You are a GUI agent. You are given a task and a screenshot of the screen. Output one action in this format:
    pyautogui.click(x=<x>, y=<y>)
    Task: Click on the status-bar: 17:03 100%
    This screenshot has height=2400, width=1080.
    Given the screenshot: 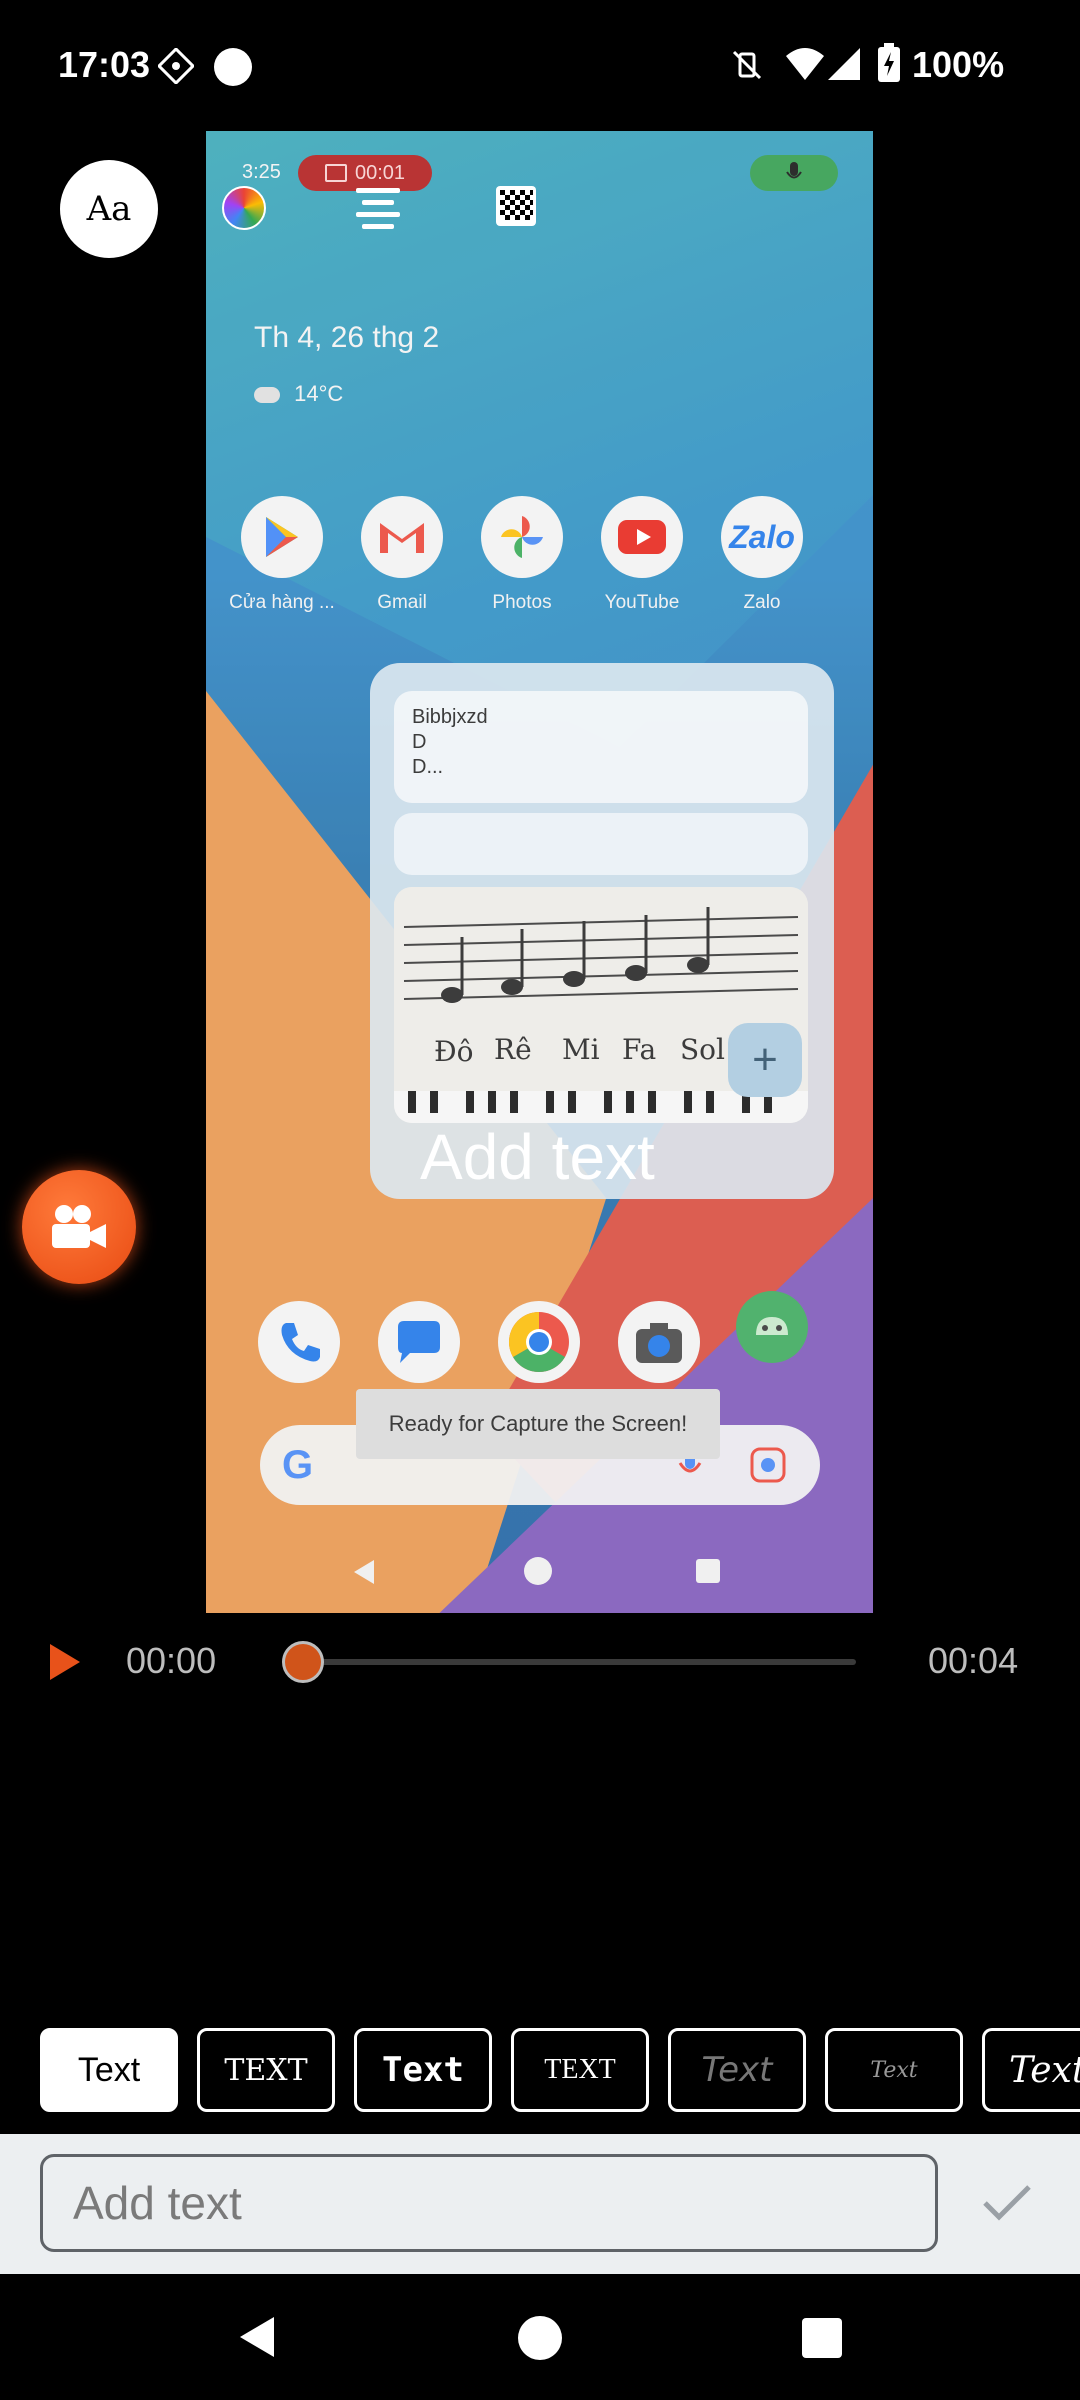 What is the action you would take?
    pyautogui.click(x=540, y=65)
    